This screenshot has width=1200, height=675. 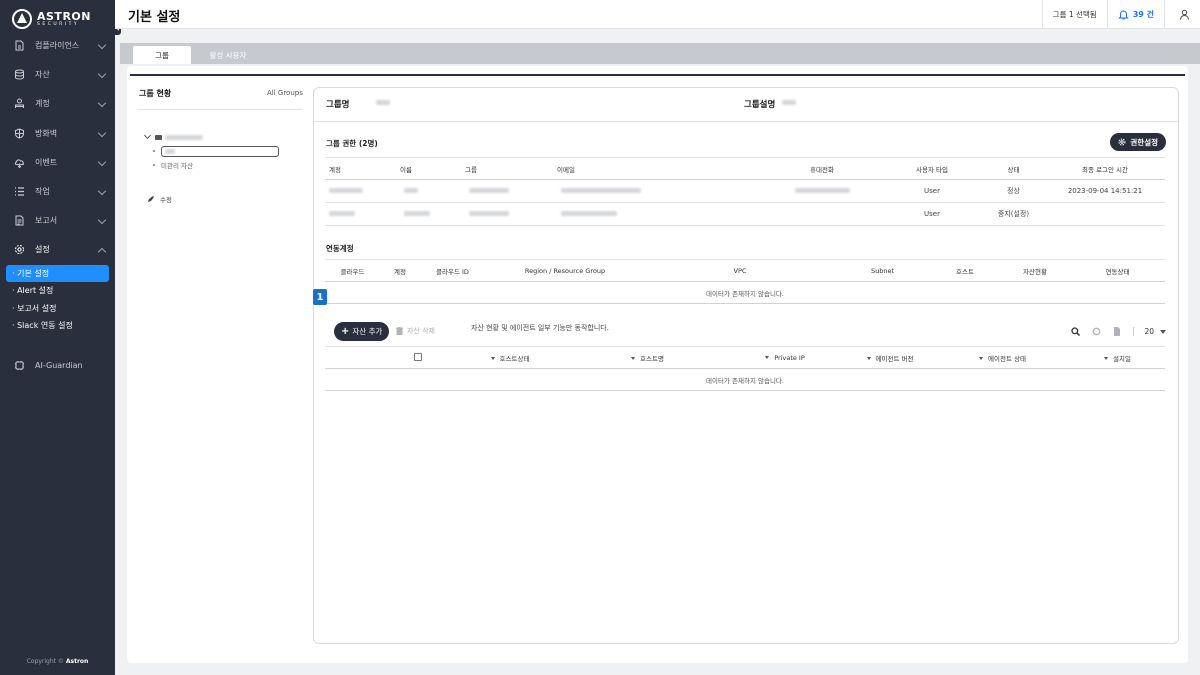 What do you see at coordinates (345, 331) in the screenshot?
I see `plus-icon: +` at bounding box center [345, 331].